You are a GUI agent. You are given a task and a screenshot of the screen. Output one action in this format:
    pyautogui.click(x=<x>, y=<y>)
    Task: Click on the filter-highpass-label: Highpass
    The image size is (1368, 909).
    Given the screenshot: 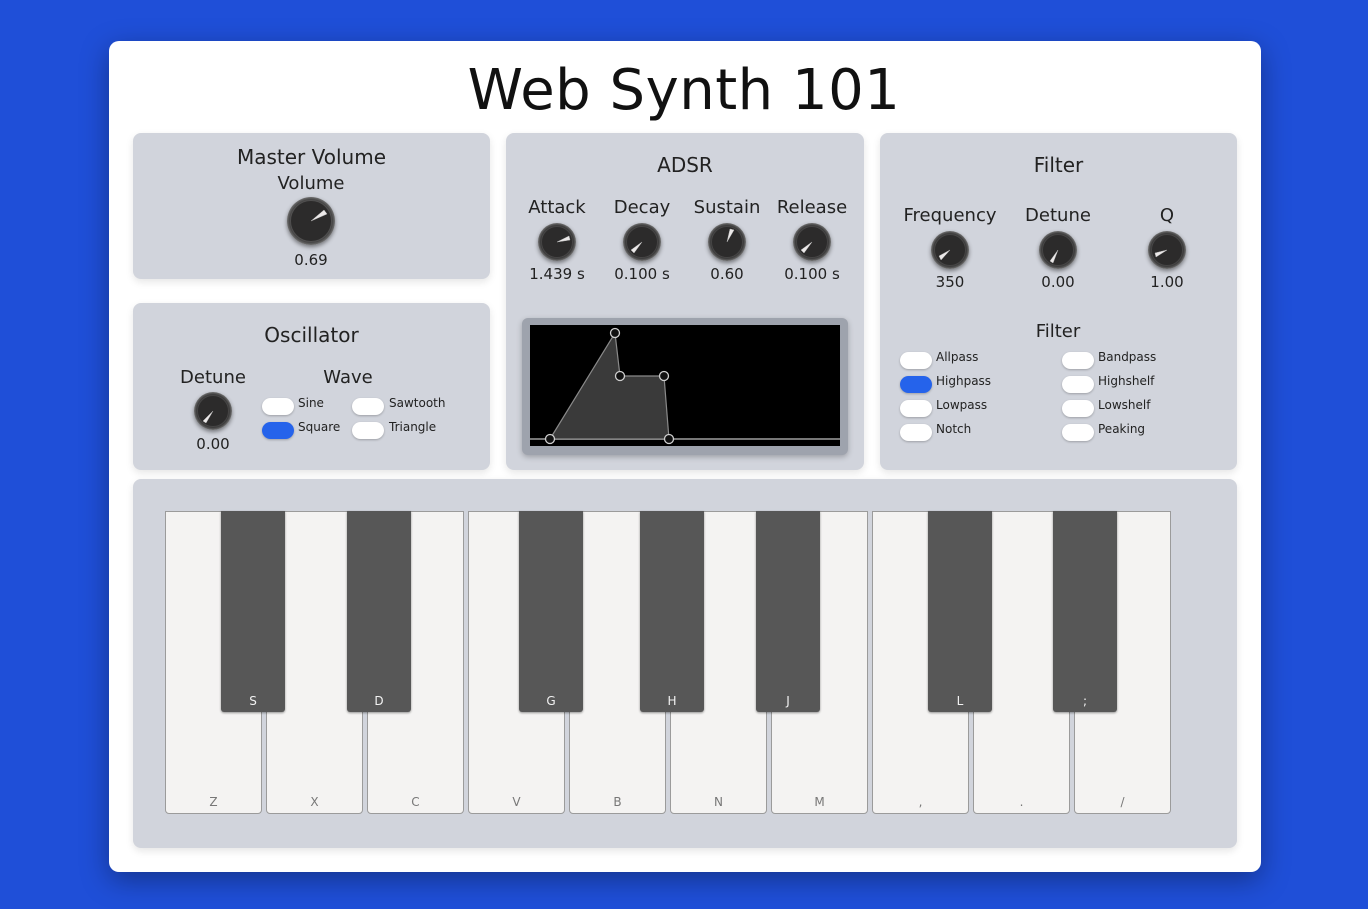 What is the action you would take?
    pyautogui.click(x=964, y=381)
    